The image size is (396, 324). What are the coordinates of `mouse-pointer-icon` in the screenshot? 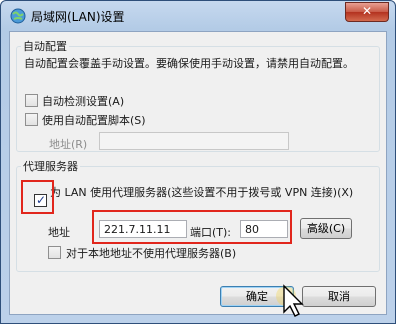 It's located at (290, 300).